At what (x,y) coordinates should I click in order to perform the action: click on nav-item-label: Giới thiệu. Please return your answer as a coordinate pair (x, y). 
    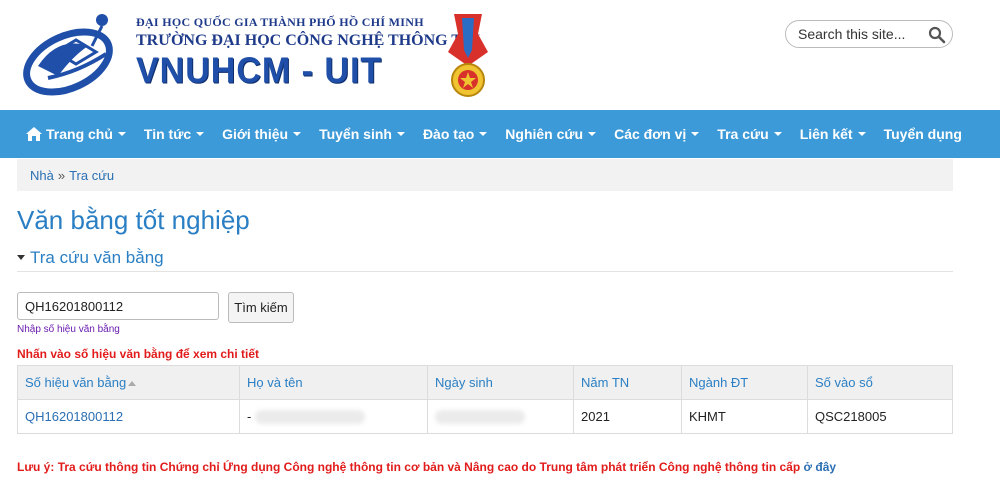
    Looking at the image, I should click on (255, 134).